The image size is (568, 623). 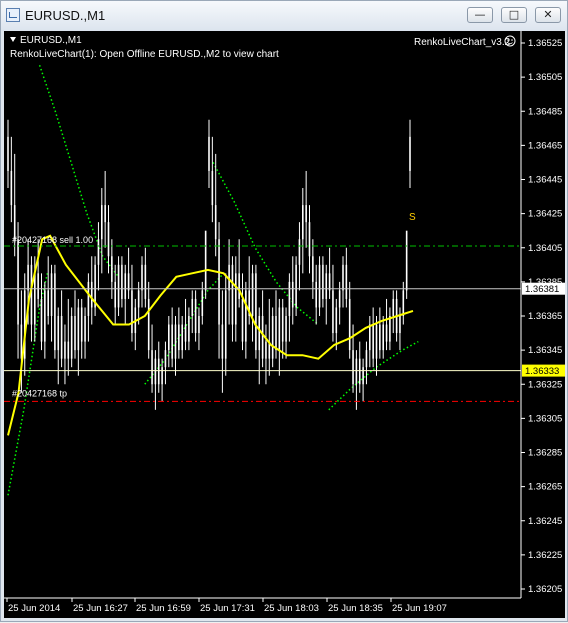 What do you see at coordinates (34, 608) in the screenshot?
I see `time-tick-label: 25 Jun 2014` at bounding box center [34, 608].